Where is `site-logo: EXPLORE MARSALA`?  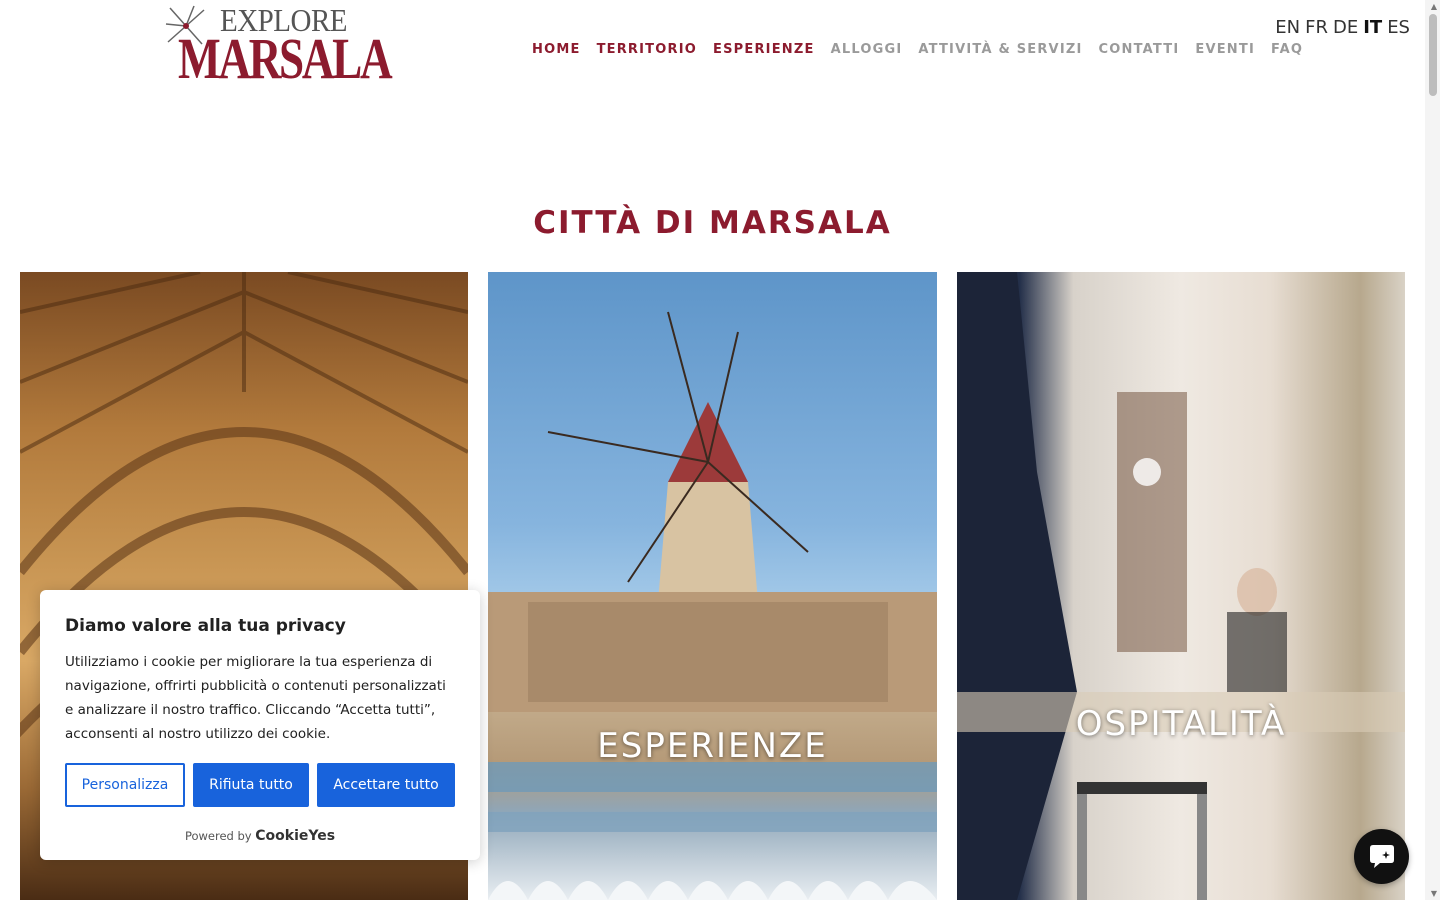
site-logo: EXPLORE MARSALA is located at coordinates (278, 51).